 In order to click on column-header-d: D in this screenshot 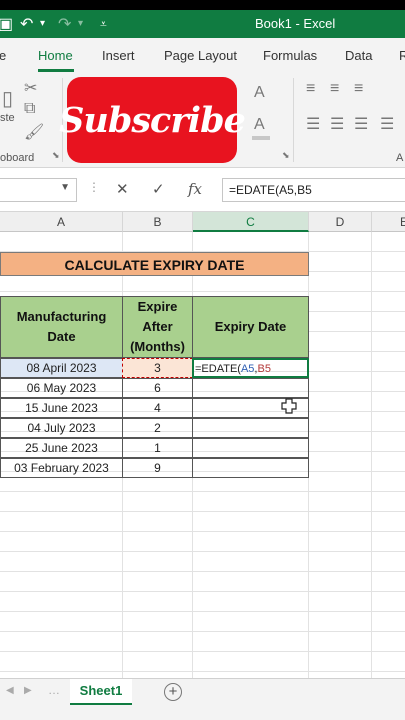, I will do `click(340, 222)`.